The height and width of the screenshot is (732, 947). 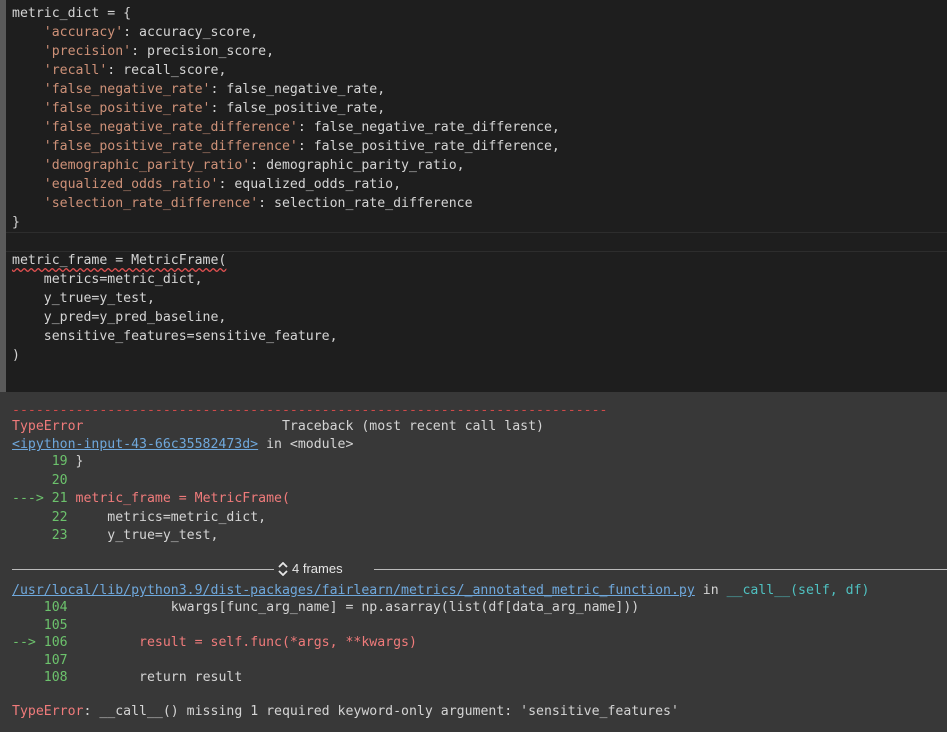 What do you see at coordinates (83, 298) in the screenshot?
I see `code-token: y_true=y_test,` at bounding box center [83, 298].